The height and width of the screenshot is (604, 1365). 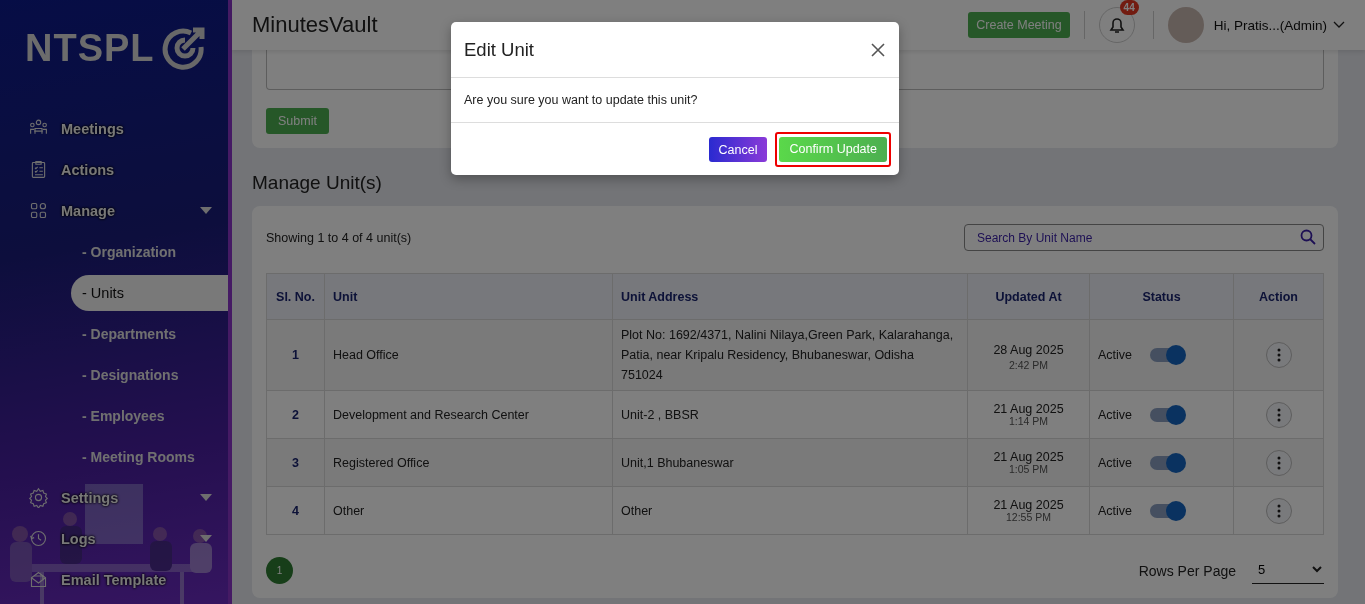 What do you see at coordinates (295, 510) in the screenshot?
I see `table-cell: 4` at bounding box center [295, 510].